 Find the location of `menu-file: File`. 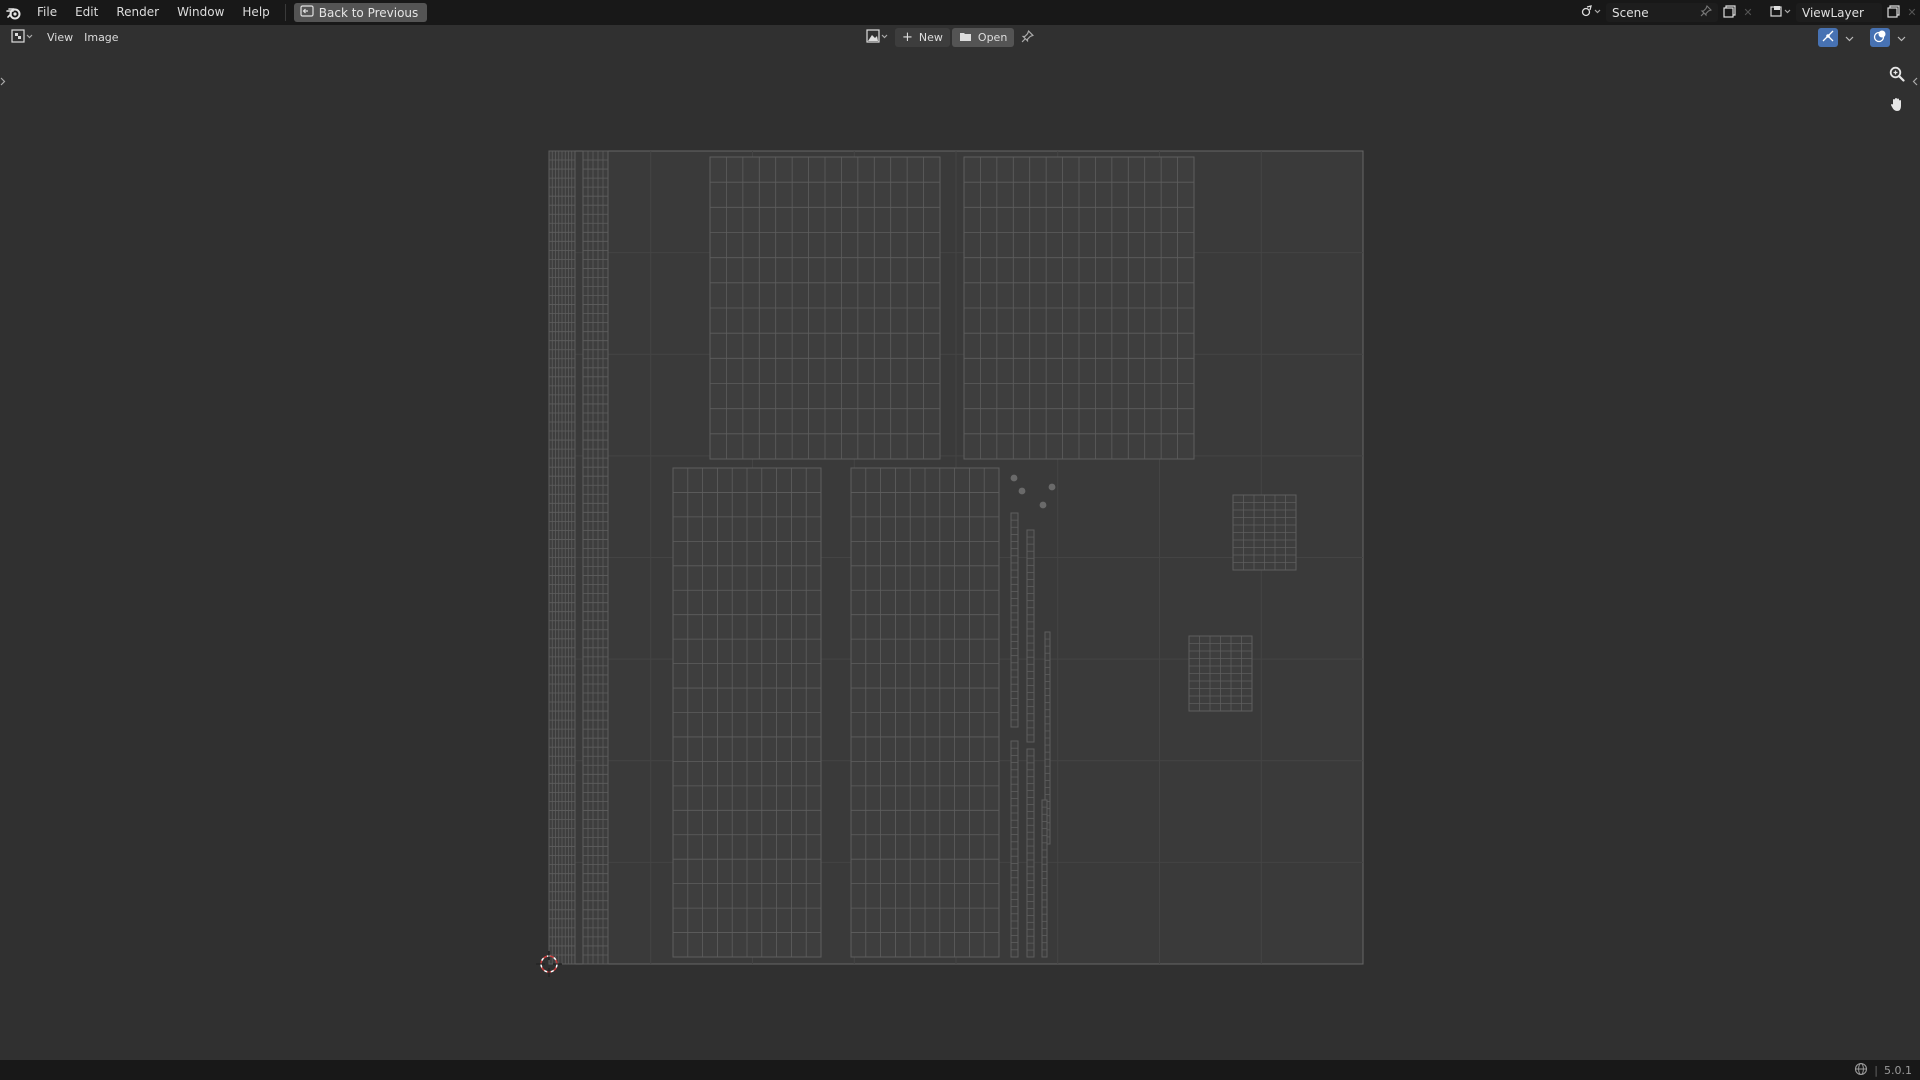

menu-file: File is located at coordinates (47, 12).